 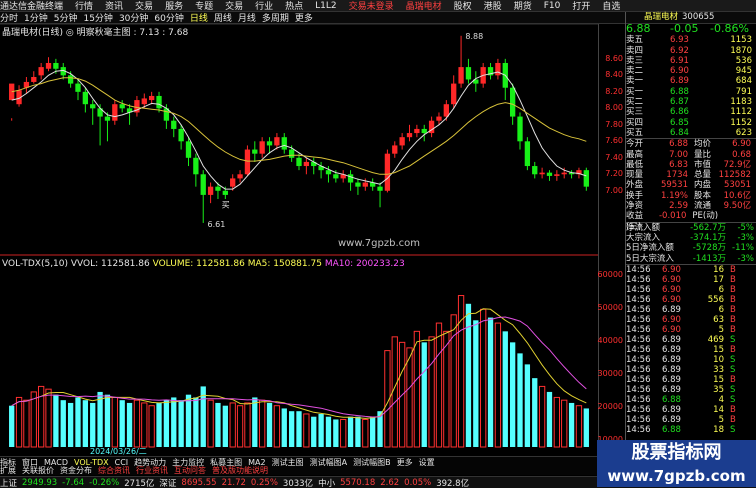 I want to click on bid-row: 买五6.84623, so click(x=691, y=133).